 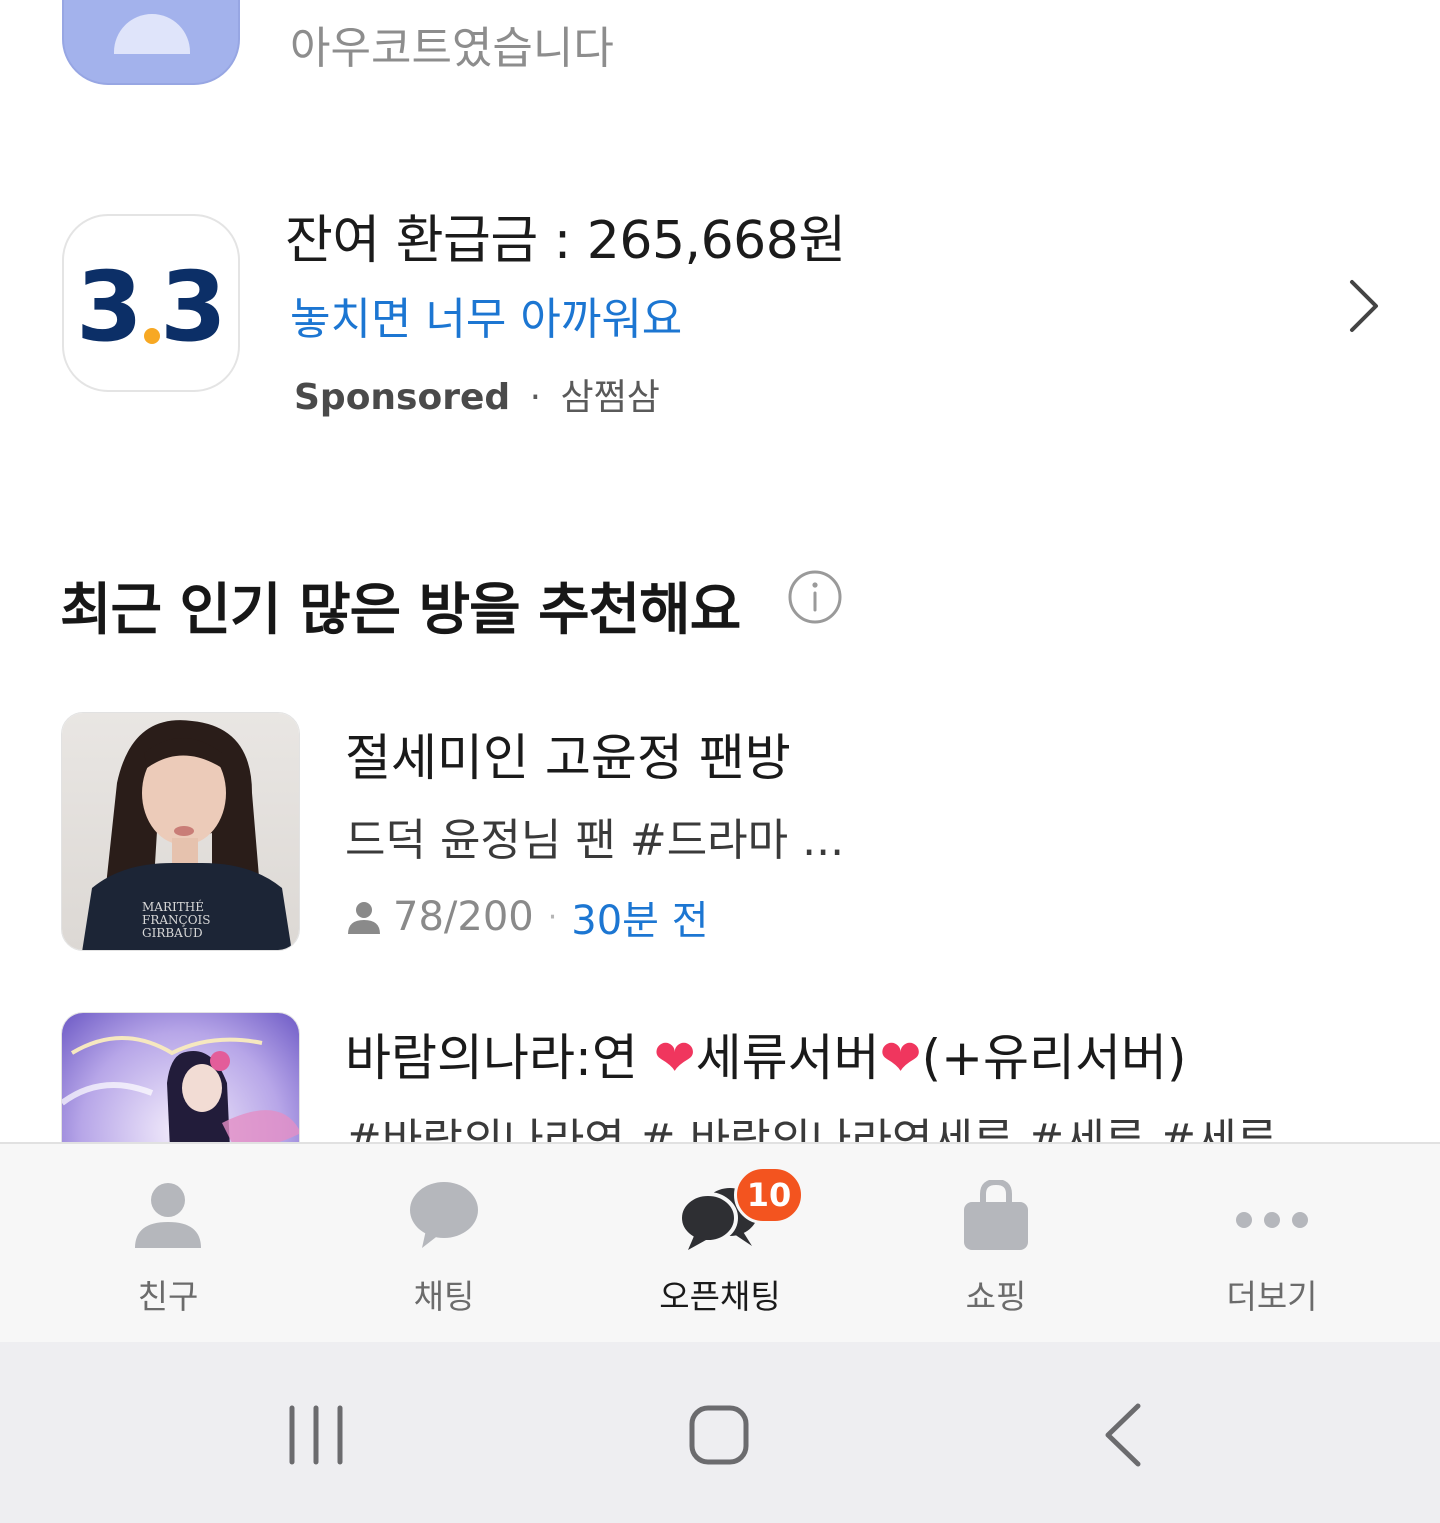 I want to click on info-icon, so click(x=815, y=597).